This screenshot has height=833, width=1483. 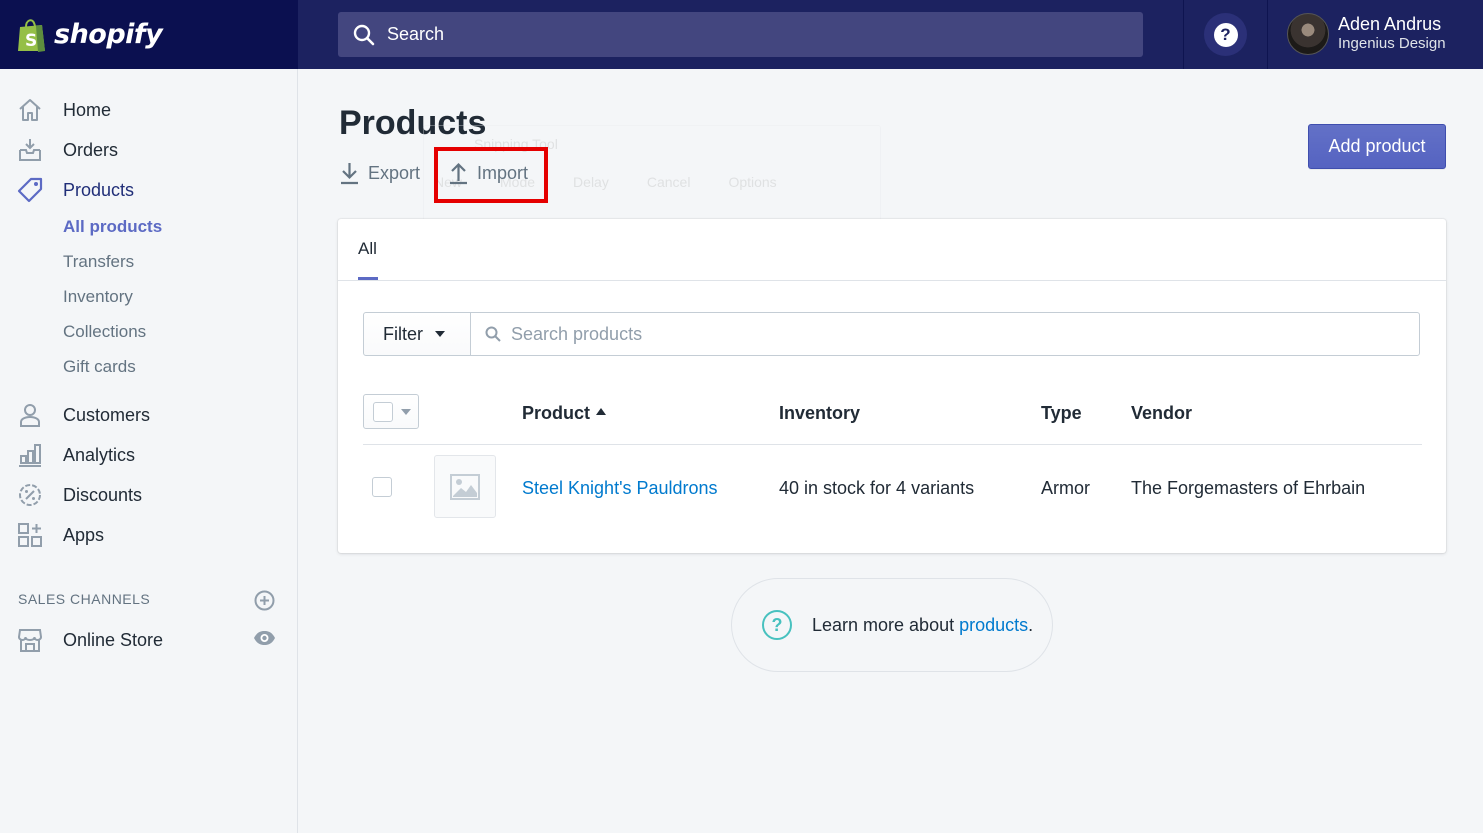 What do you see at coordinates (1061, 413) in the screenshot?
I see `column-header-type: Type` at bounding box center [1061, 413].